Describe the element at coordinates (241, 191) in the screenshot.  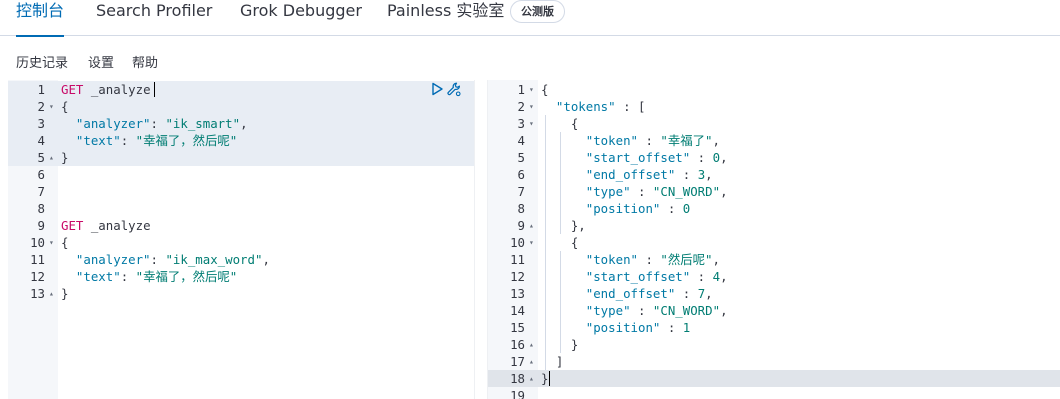
I see `code-line: 7` at that location.